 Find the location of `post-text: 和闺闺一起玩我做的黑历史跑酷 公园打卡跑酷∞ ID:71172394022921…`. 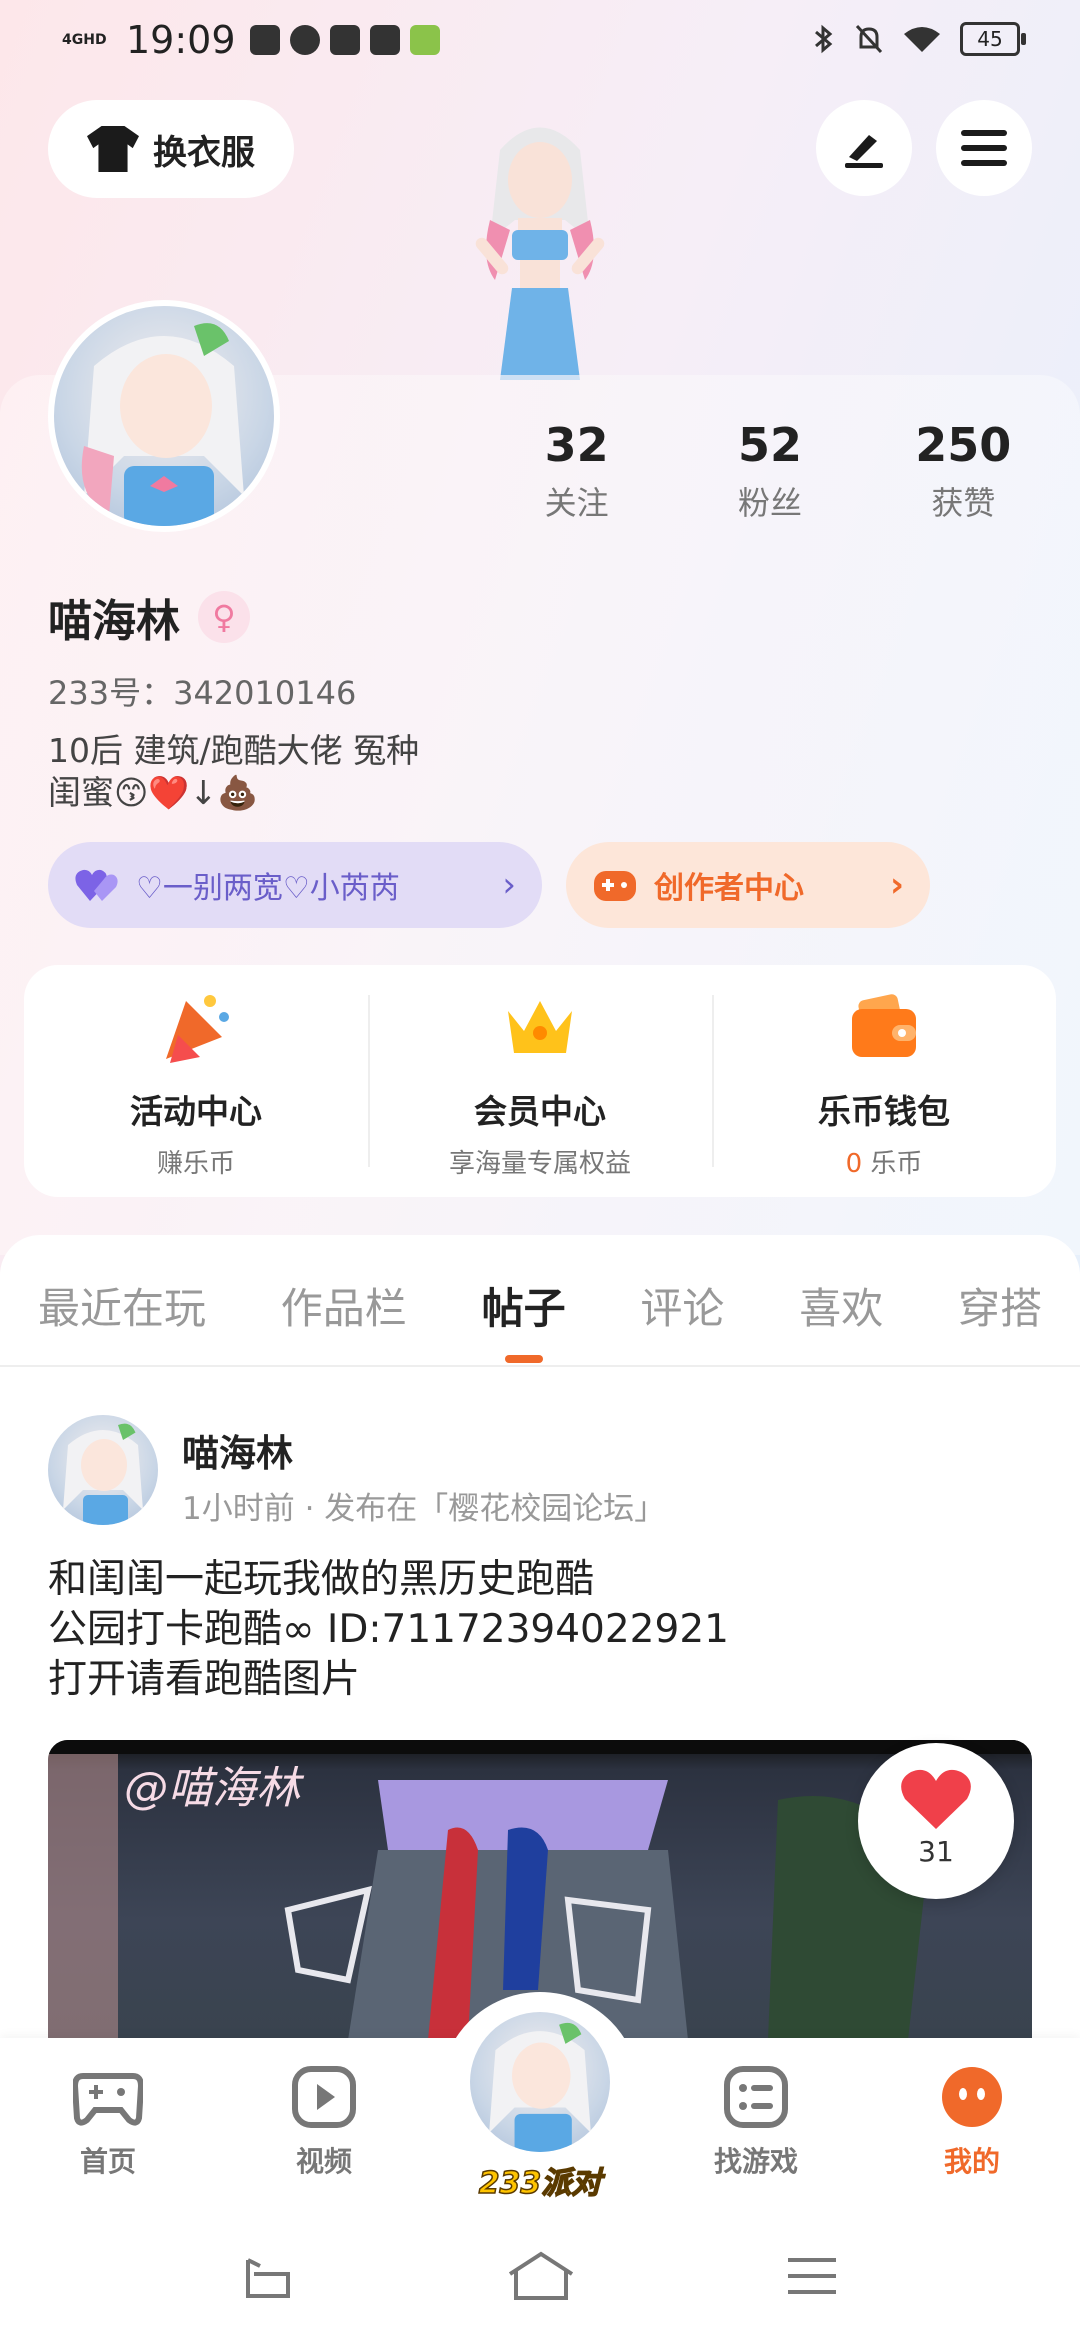

post-text: 和闺闺一起玩我做的黑历史跑酷 公园打卡跑酷∞ ID:71172394022921… is located at coordinates (388, 1630).